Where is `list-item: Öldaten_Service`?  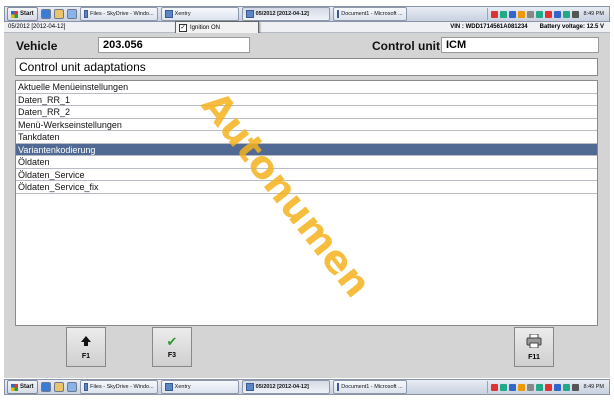
list-item: Öldaten_Service is located at coordinates (306, 175).